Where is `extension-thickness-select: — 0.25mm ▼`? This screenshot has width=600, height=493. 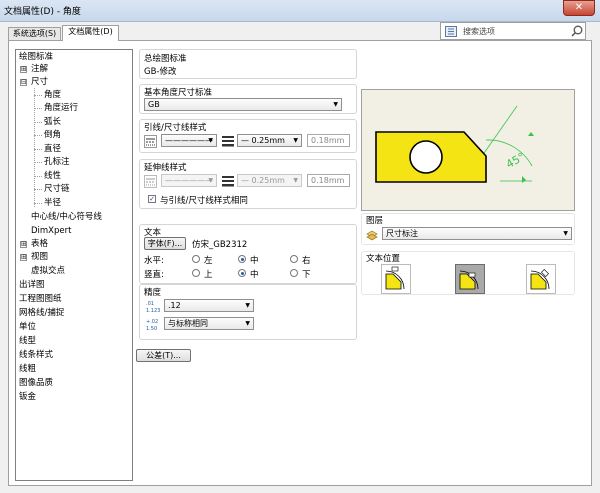 extension-thickness-select: — 0.25mm ▼ is located at coordinates (269, 180).